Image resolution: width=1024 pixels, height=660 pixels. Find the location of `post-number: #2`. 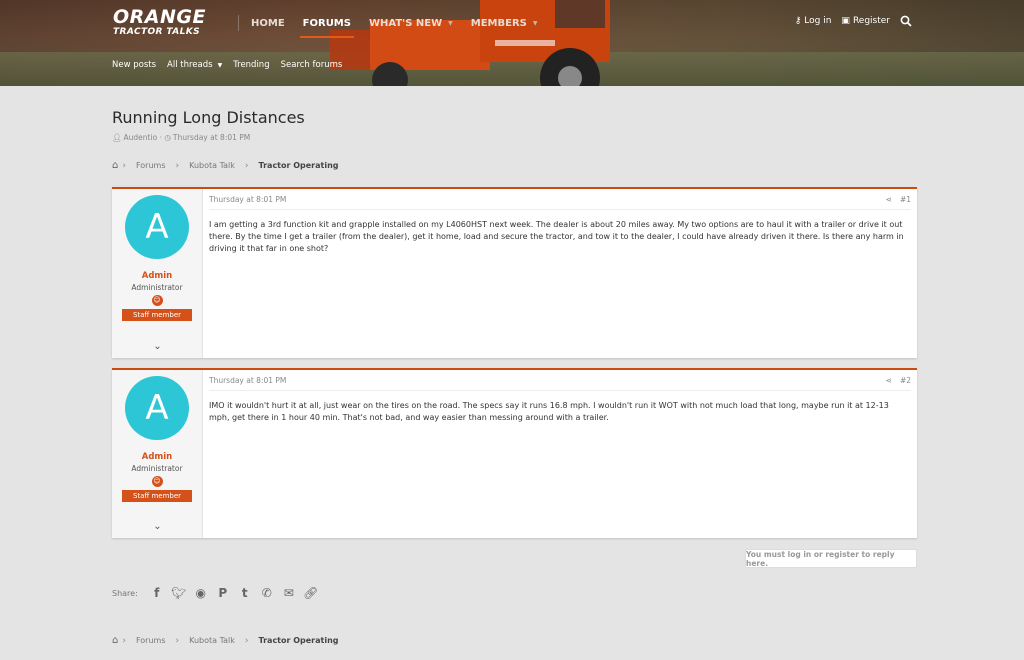

post-number: #2 is located at coordinates (905, 380).